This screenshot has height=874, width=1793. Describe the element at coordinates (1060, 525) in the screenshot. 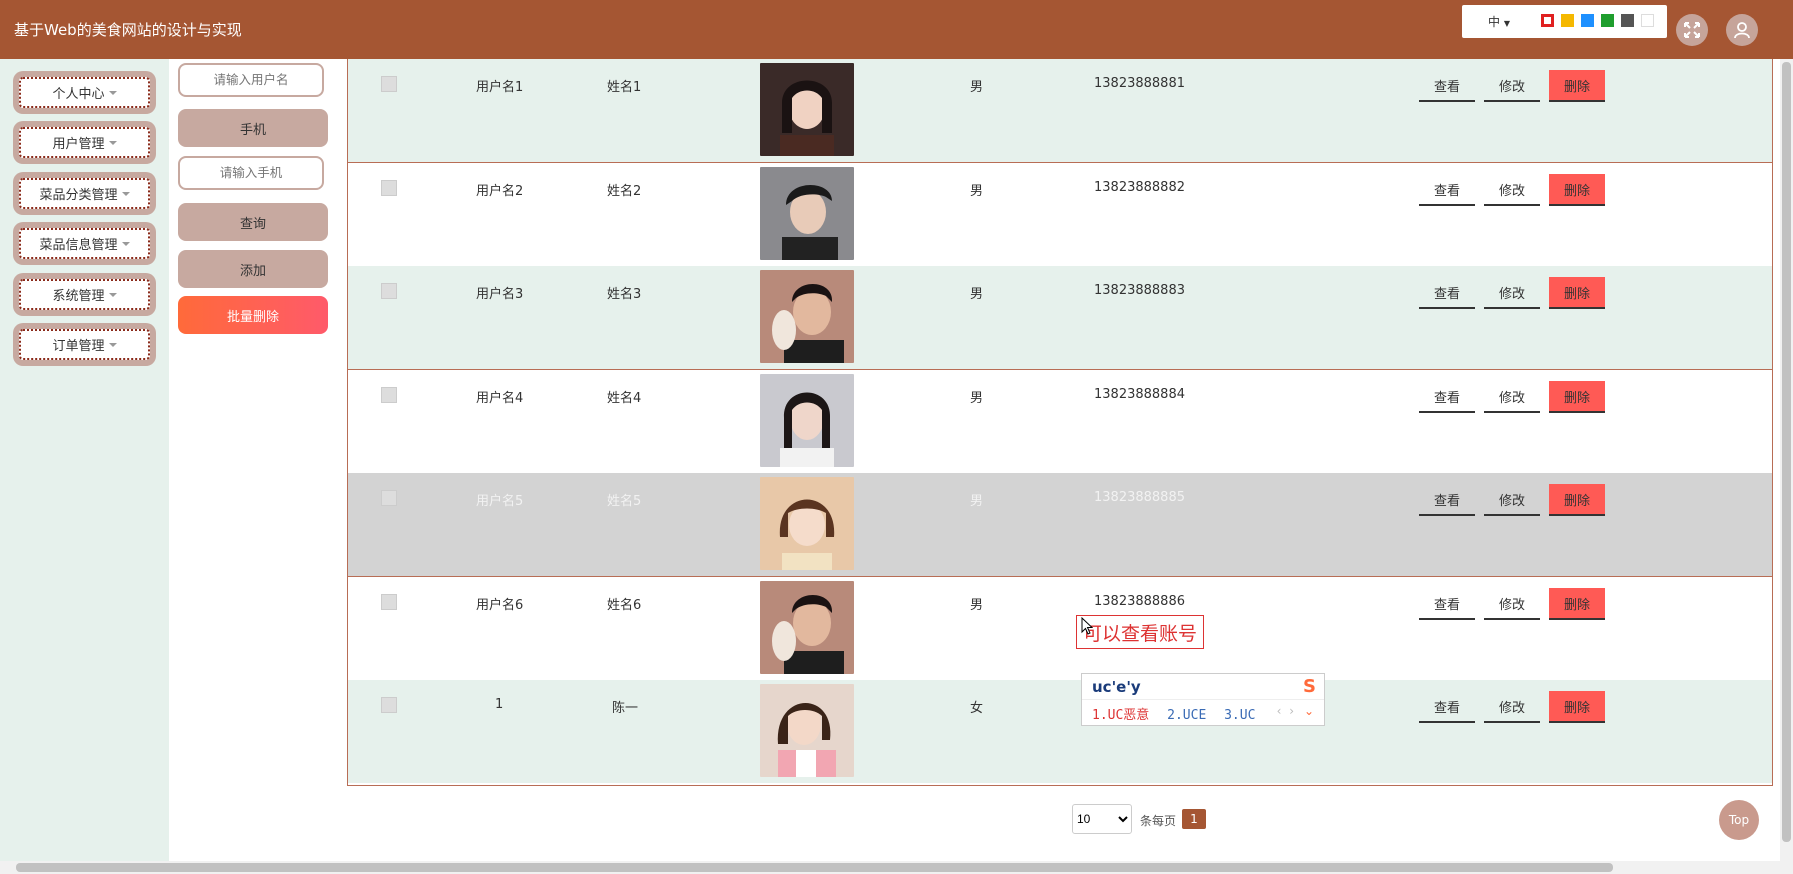

I see `table-row: 用户名5 姓名5 男 13823888885 查看 修改 删除` at that location.